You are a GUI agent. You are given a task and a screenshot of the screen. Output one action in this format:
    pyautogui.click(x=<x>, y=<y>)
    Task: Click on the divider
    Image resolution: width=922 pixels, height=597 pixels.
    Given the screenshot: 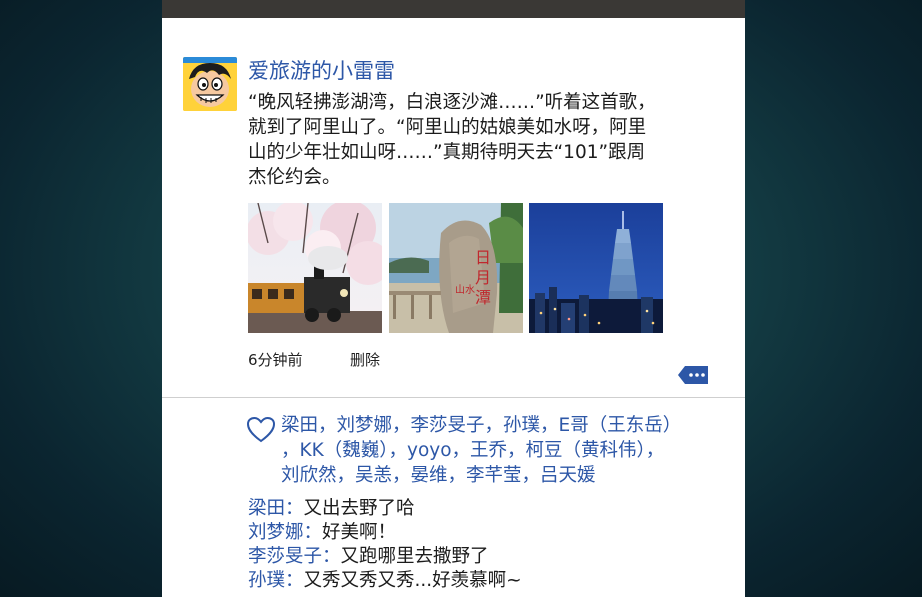 What is the action you would take?
    pyautogui.click(x=453, y=397)
    